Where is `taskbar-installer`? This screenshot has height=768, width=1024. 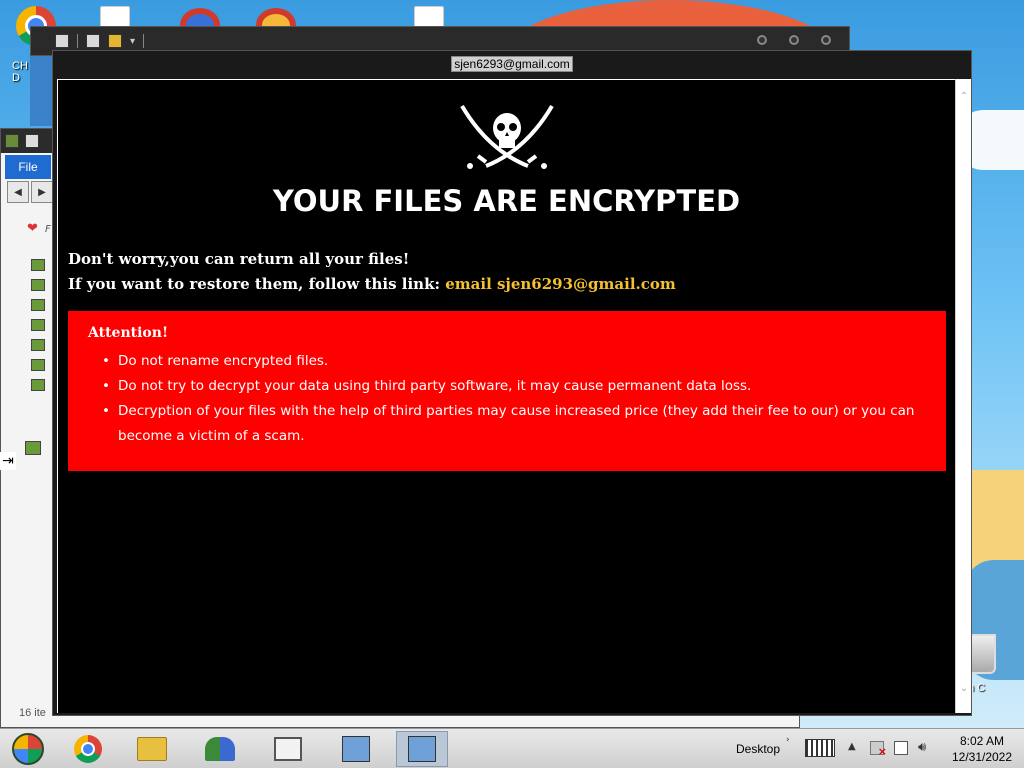
taskbar-installer is located at coordinates (356, 749).